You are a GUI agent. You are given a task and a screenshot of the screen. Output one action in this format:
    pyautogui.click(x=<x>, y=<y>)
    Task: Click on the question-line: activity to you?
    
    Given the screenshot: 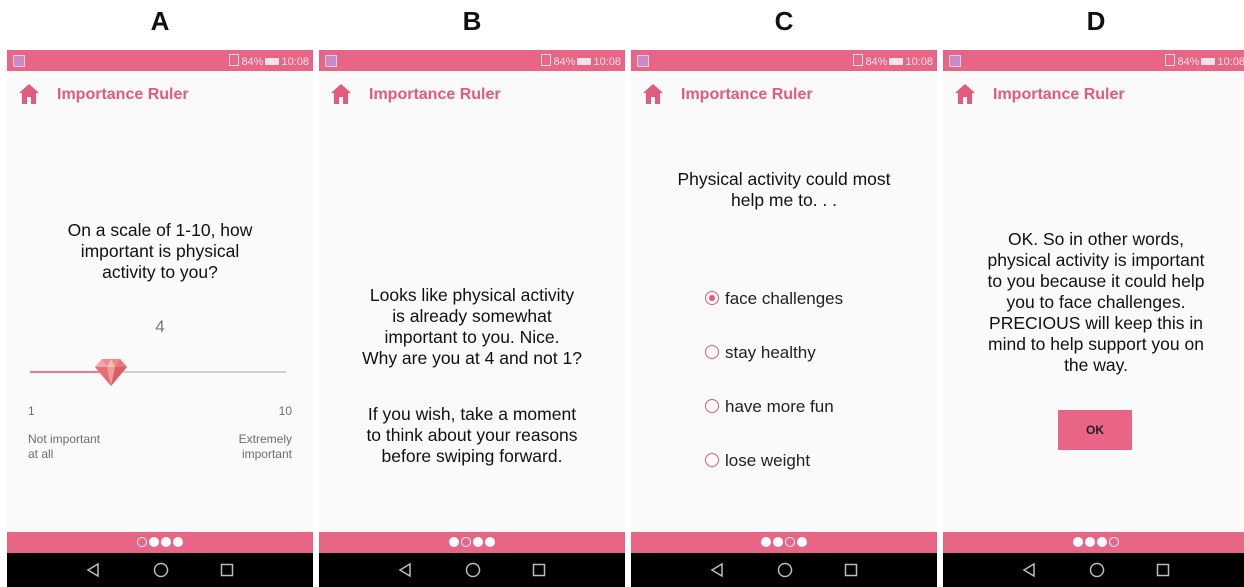 What is the action you would take?
    pyautogui.click(x=160, y=272)
    